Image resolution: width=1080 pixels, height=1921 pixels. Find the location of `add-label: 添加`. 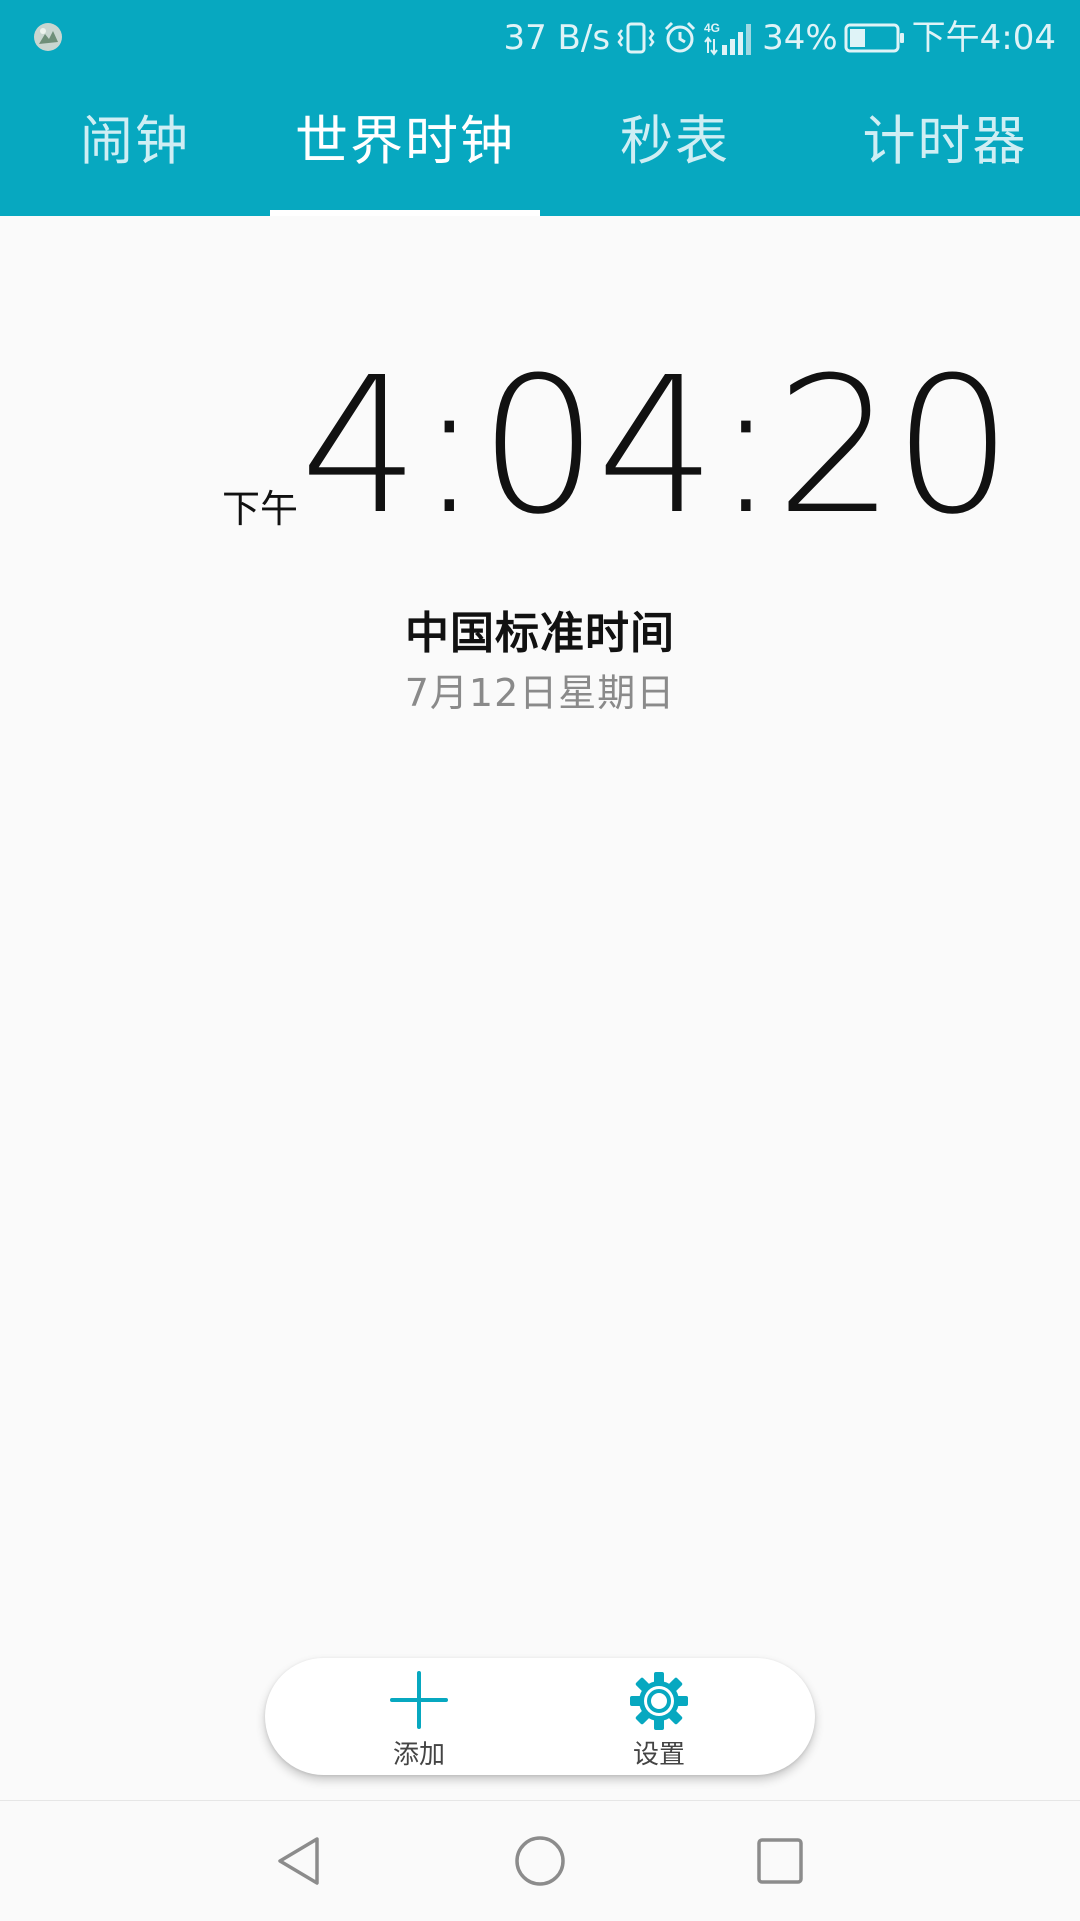

add-label: 添加 is located at coordinates (418, 1755).